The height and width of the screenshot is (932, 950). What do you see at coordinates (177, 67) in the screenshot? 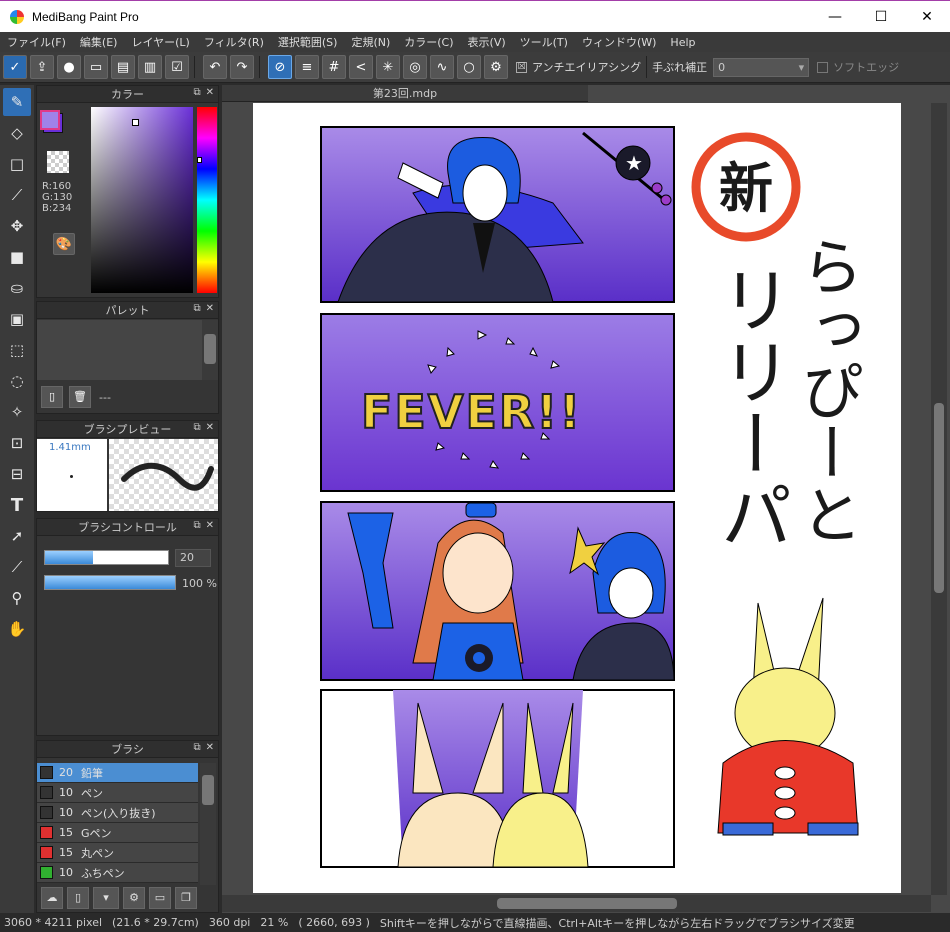
I see `checklist-icon: ☑` at bounding box center [177, 67].